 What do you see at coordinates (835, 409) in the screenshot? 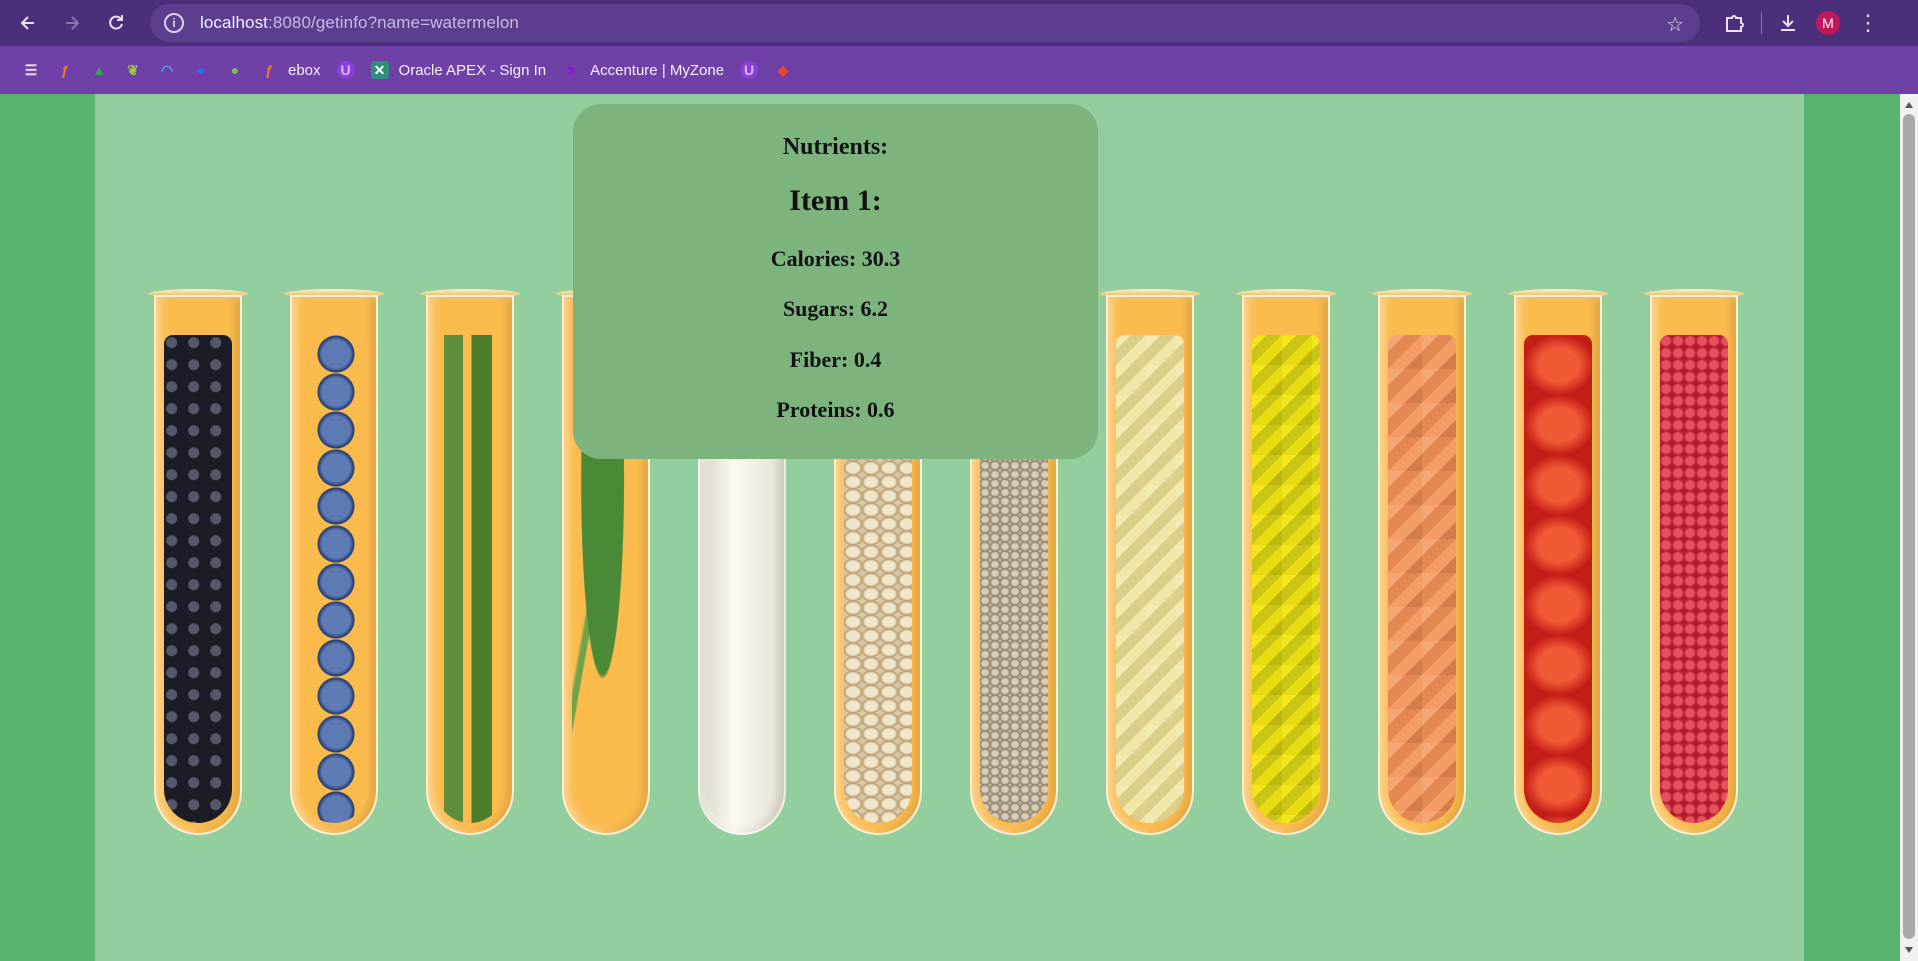
I see `proteins-value: Proteins: 0.6` at bounding box center [835, 409].